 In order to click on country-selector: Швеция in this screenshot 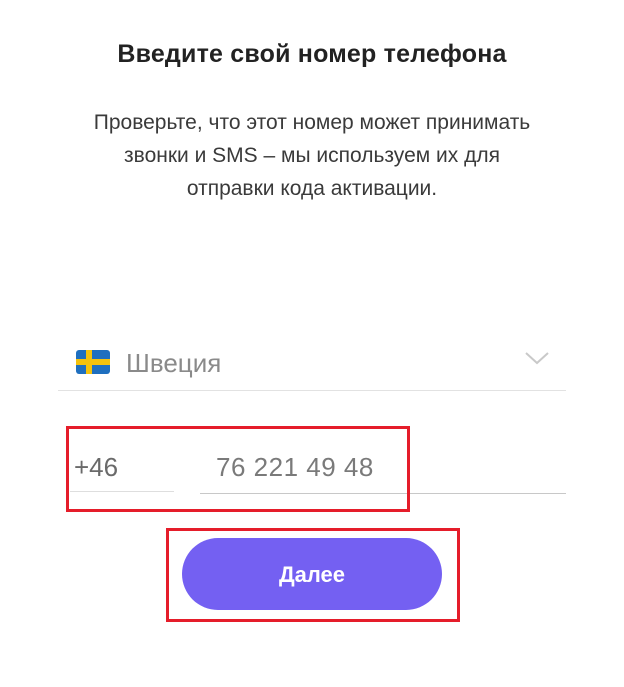, I will do `click(312, 363)`.